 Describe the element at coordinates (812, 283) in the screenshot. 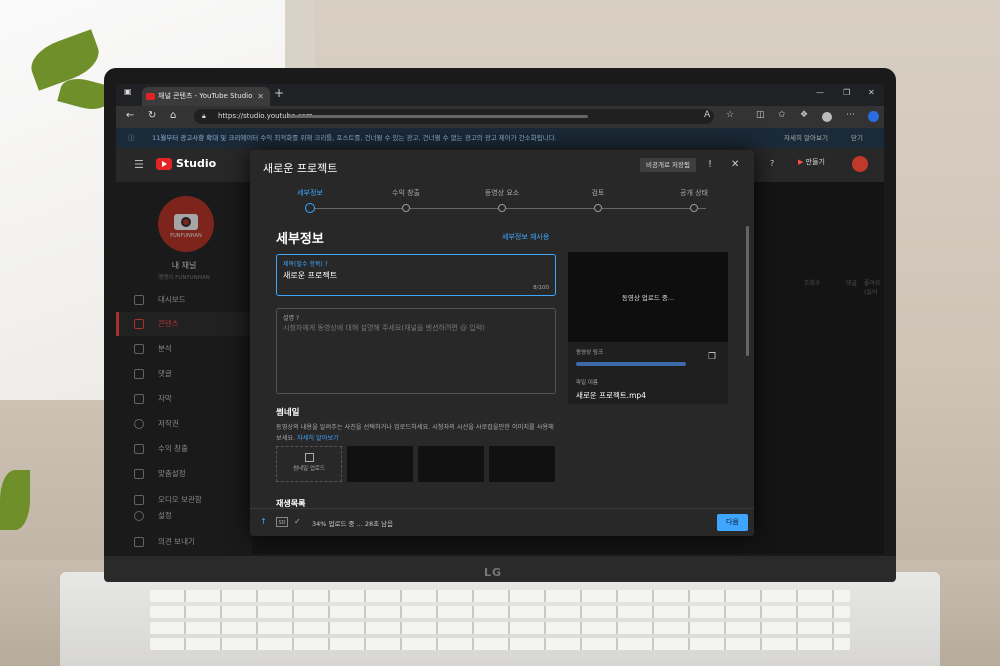

I see `column-header-views: 조회수` at that location.